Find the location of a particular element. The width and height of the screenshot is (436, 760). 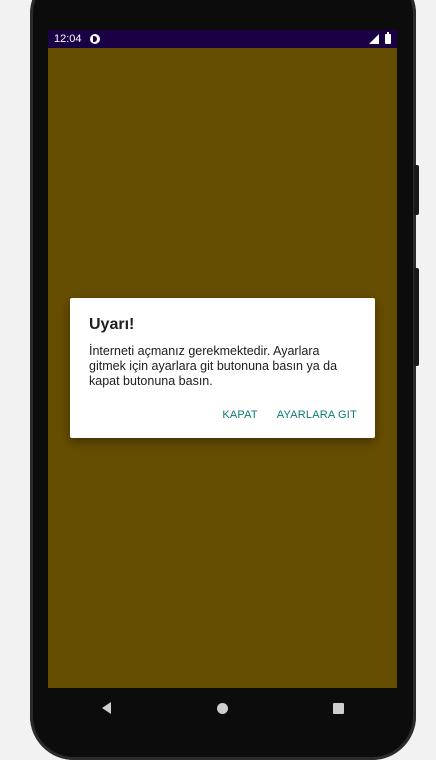

data-saver-icon is located at coordinates (94, 39).